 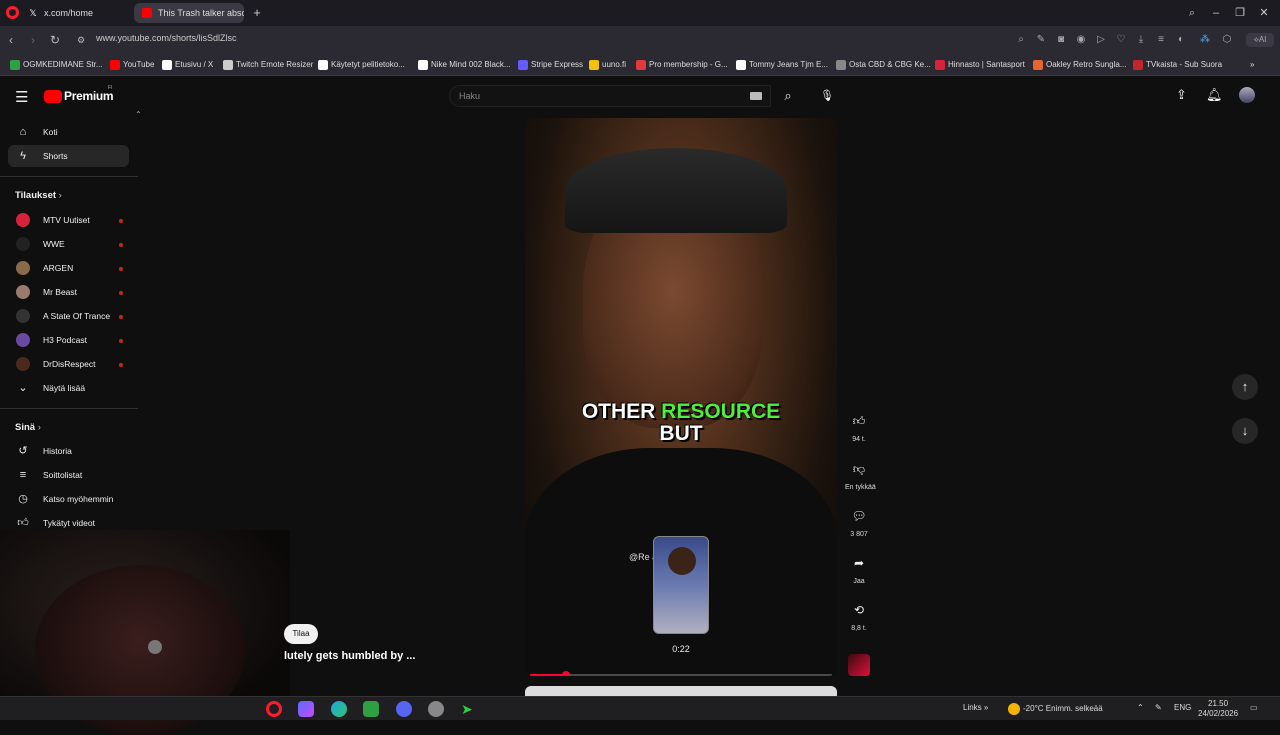 I want to click on upload-icon: ⇪, so click(x=1181, y=95).